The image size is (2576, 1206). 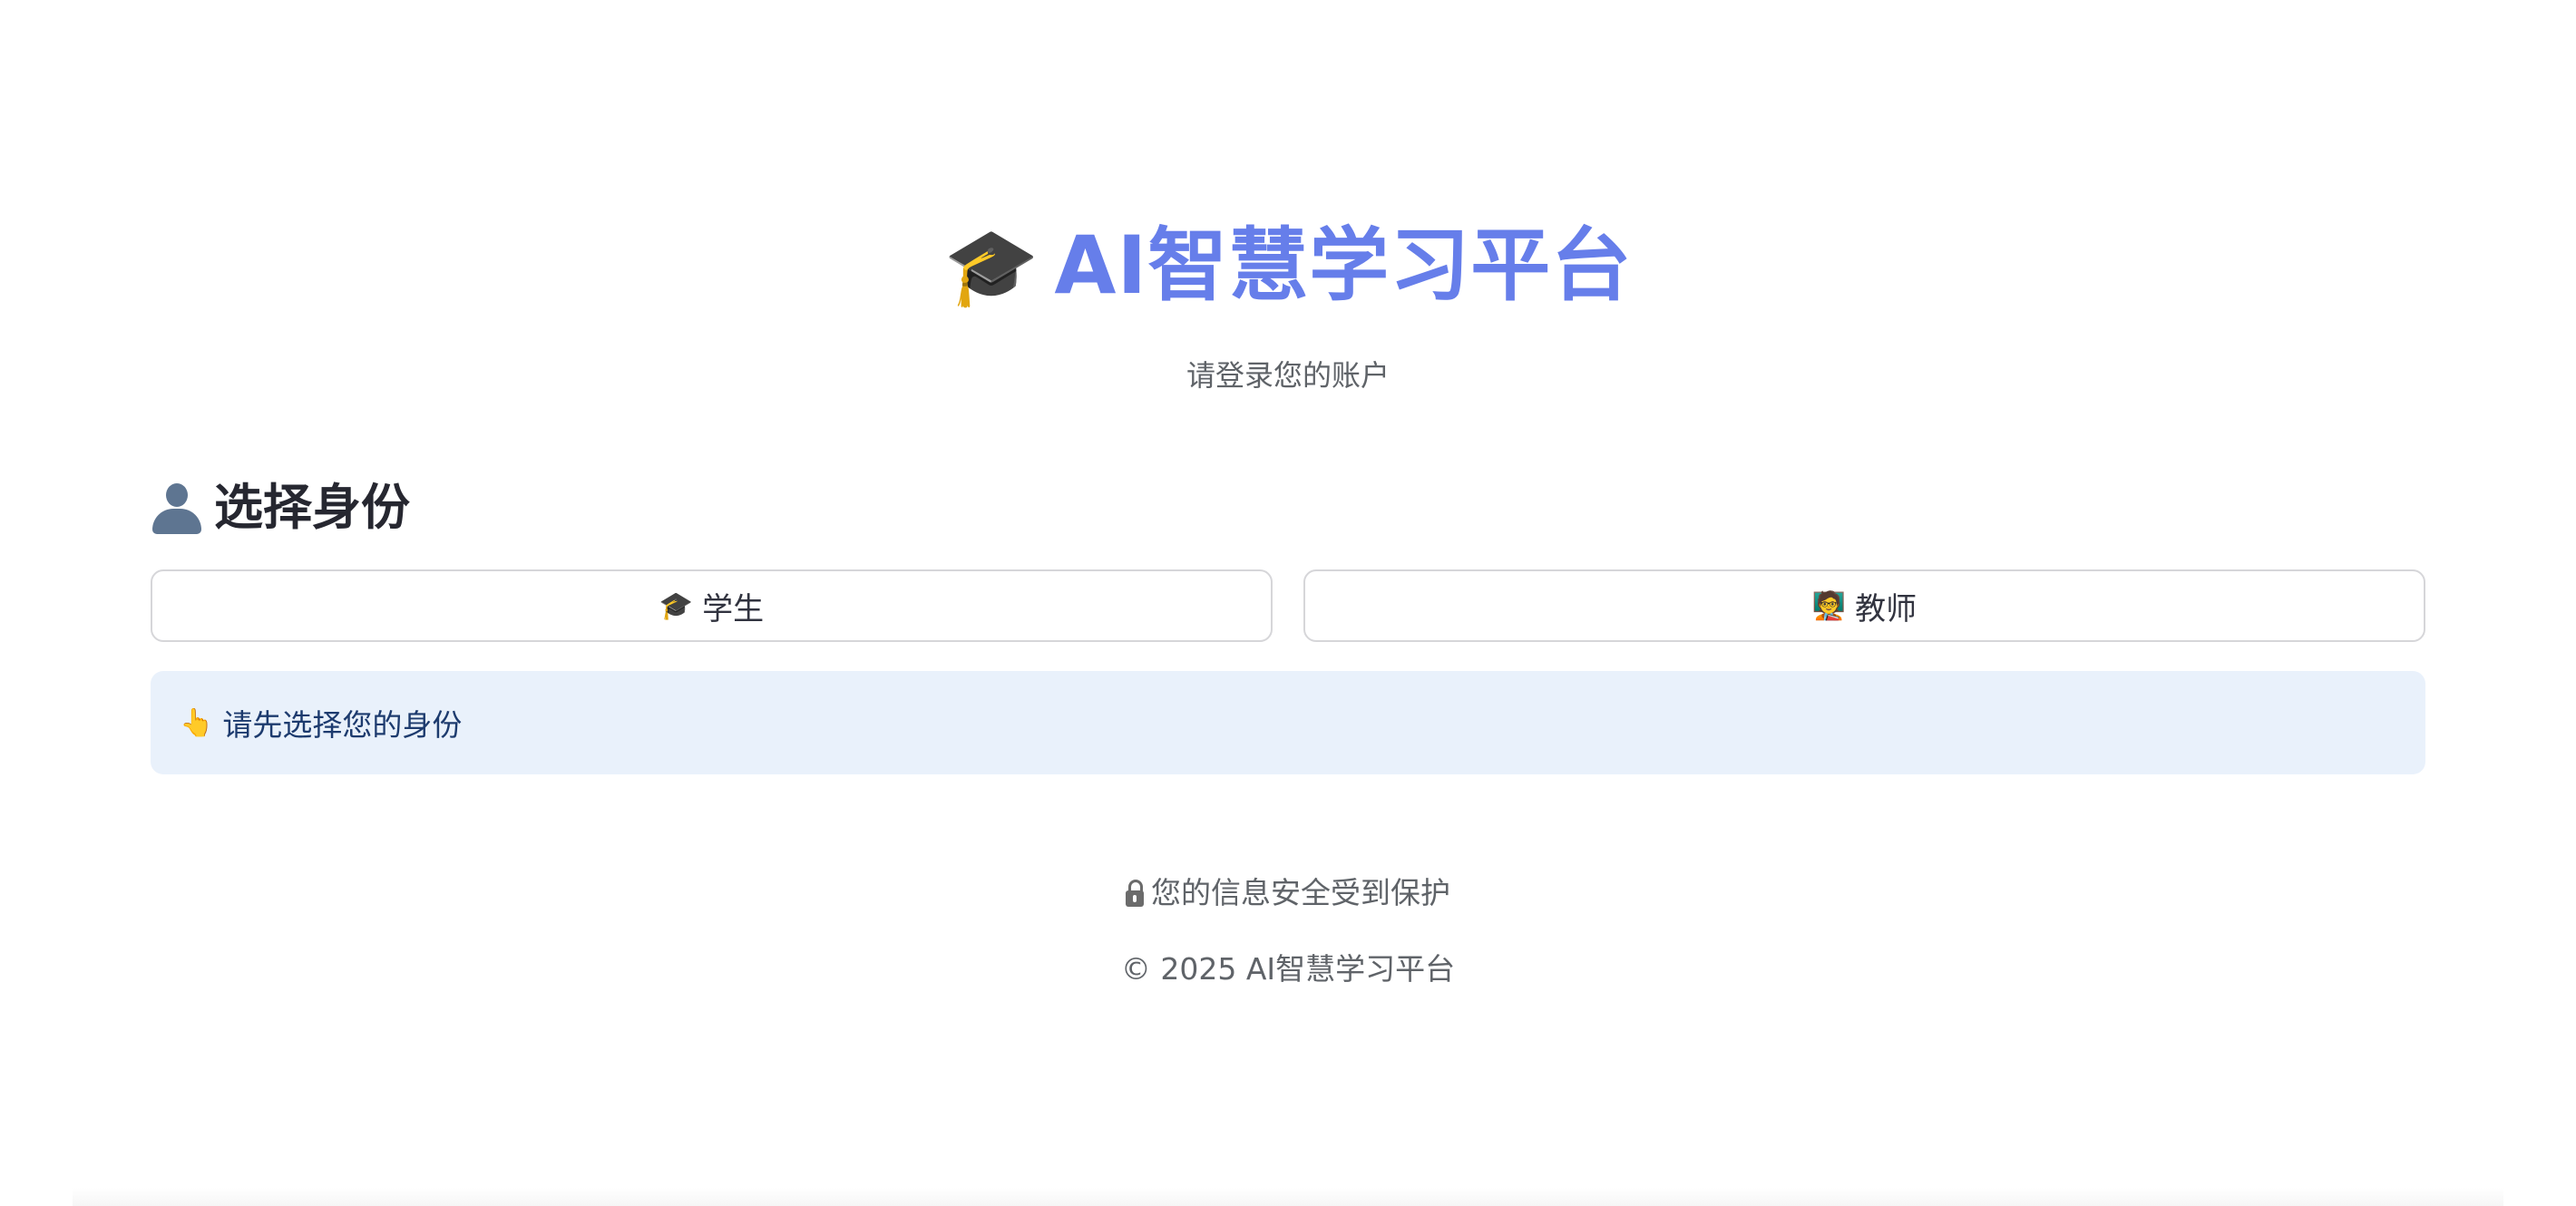 What do you see at coordinates (1288, 605) in the screenshot?
I see `role-buttons: 🎓 学生 🧑‍🏫 教师` at bounding box center [1288, 605].